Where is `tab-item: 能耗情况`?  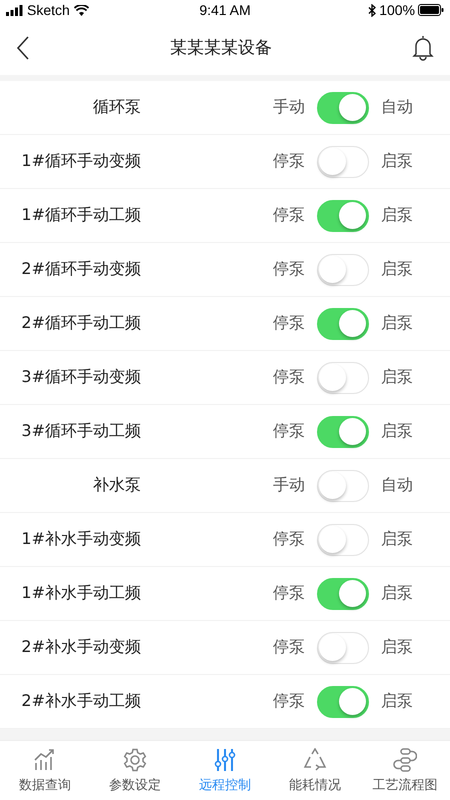
tab-item: 能耗情况 is located at coordinates (315, 770).